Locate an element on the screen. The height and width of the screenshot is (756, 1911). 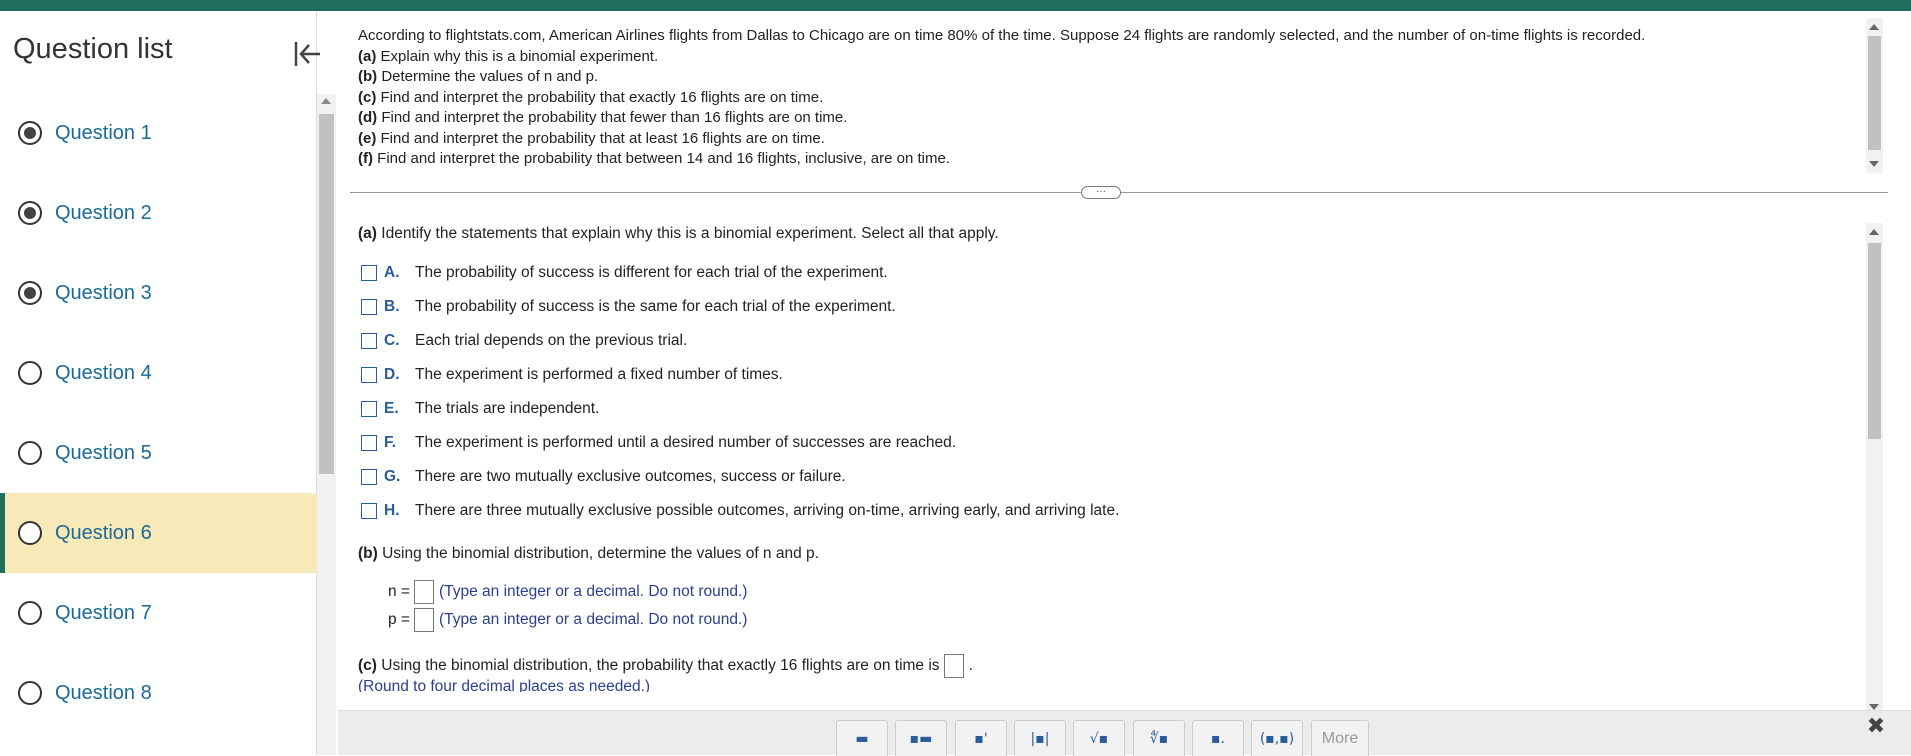
ordered-pair-button: (▪,▪) is located at coordinates (1277, 738).